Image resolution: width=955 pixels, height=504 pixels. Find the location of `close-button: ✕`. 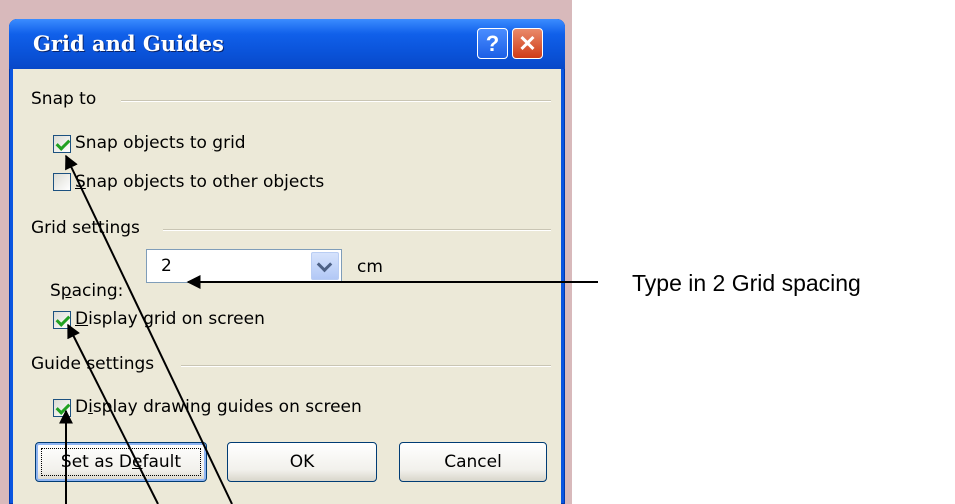

close-button: ✕ is located at coordinates (527, 43).